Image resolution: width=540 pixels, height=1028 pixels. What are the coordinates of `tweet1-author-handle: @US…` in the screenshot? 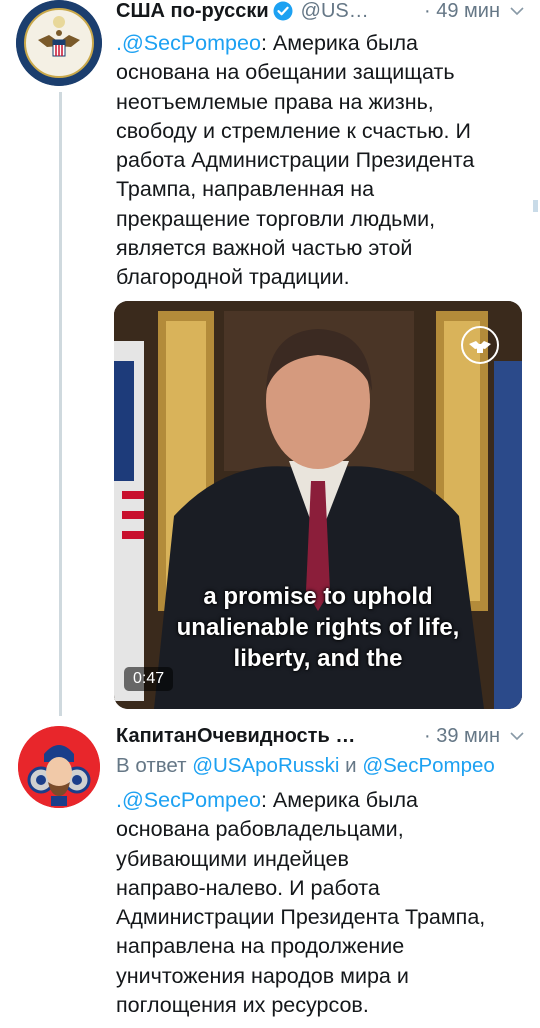 It's located at (335, 11).